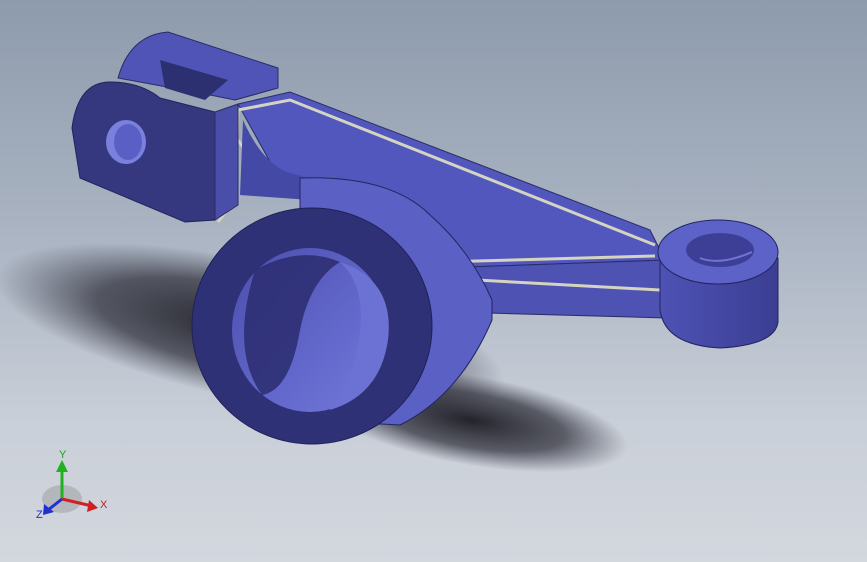  Describe the element at coordinates (62, 466) in the screenshot. I see `y-axis-arrow-icon` at that location.